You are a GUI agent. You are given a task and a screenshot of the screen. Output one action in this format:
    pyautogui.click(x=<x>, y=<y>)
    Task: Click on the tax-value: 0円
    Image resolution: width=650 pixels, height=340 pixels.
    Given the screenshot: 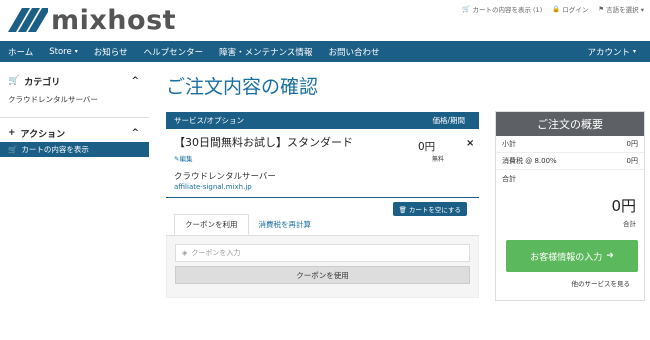 What is the action you would take?
    pyautogui.click(x=632, y=161)
    